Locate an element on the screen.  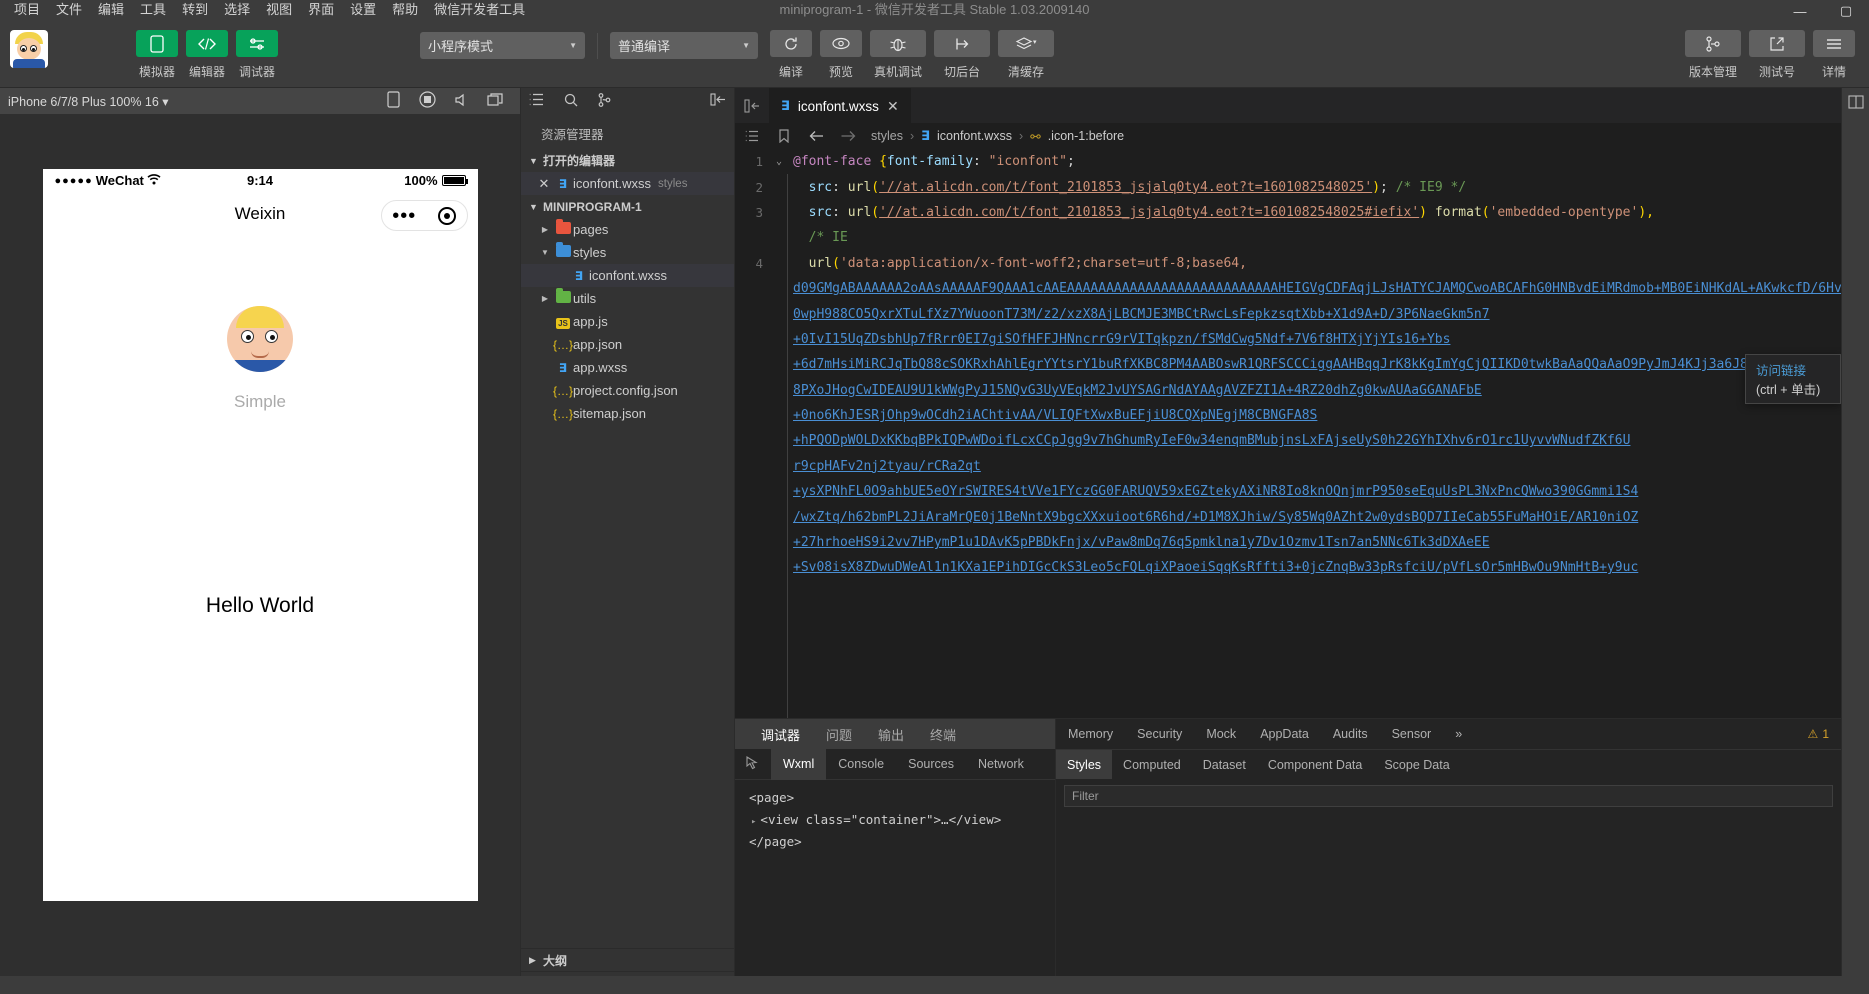
toggle-editor-button: 编辑器 is located at coordinates (207, 55).